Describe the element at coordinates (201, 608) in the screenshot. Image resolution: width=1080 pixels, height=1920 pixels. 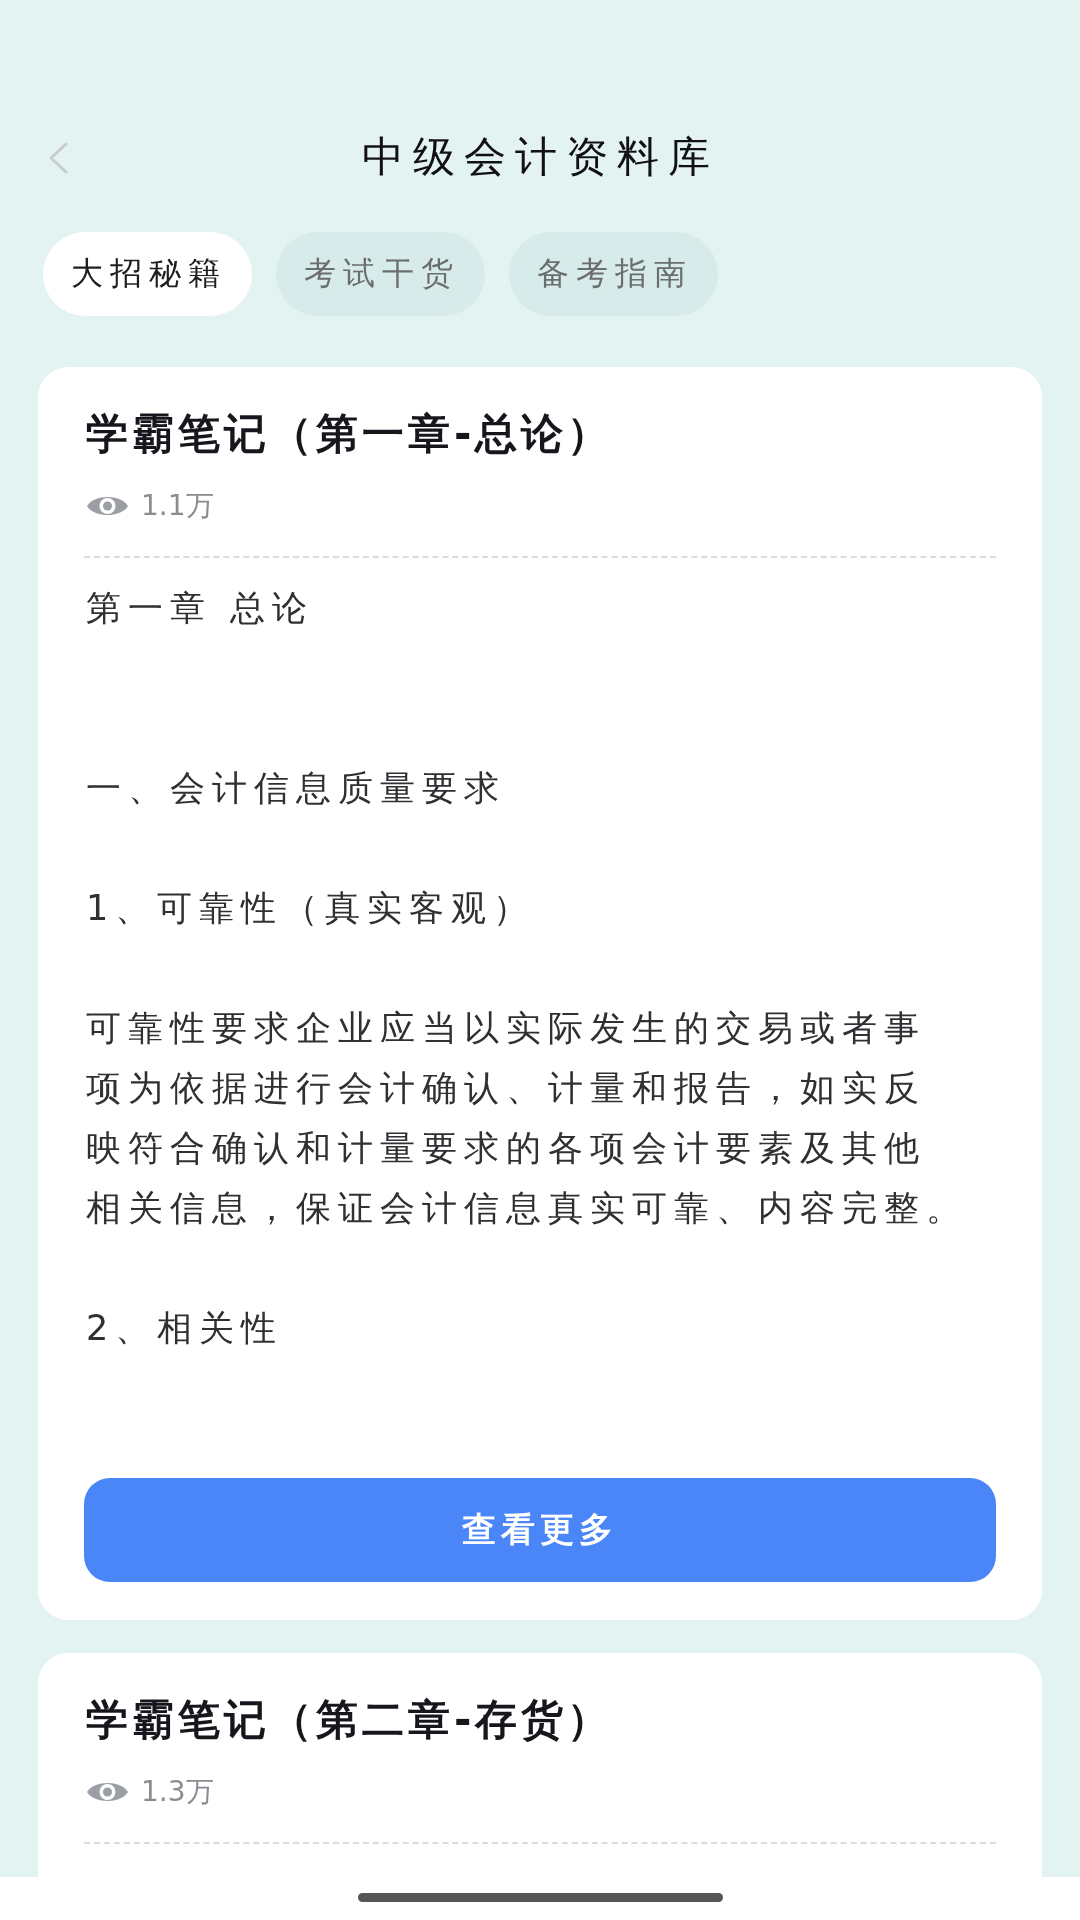
I see `chapter-heading: 第一章 总论` at that location.